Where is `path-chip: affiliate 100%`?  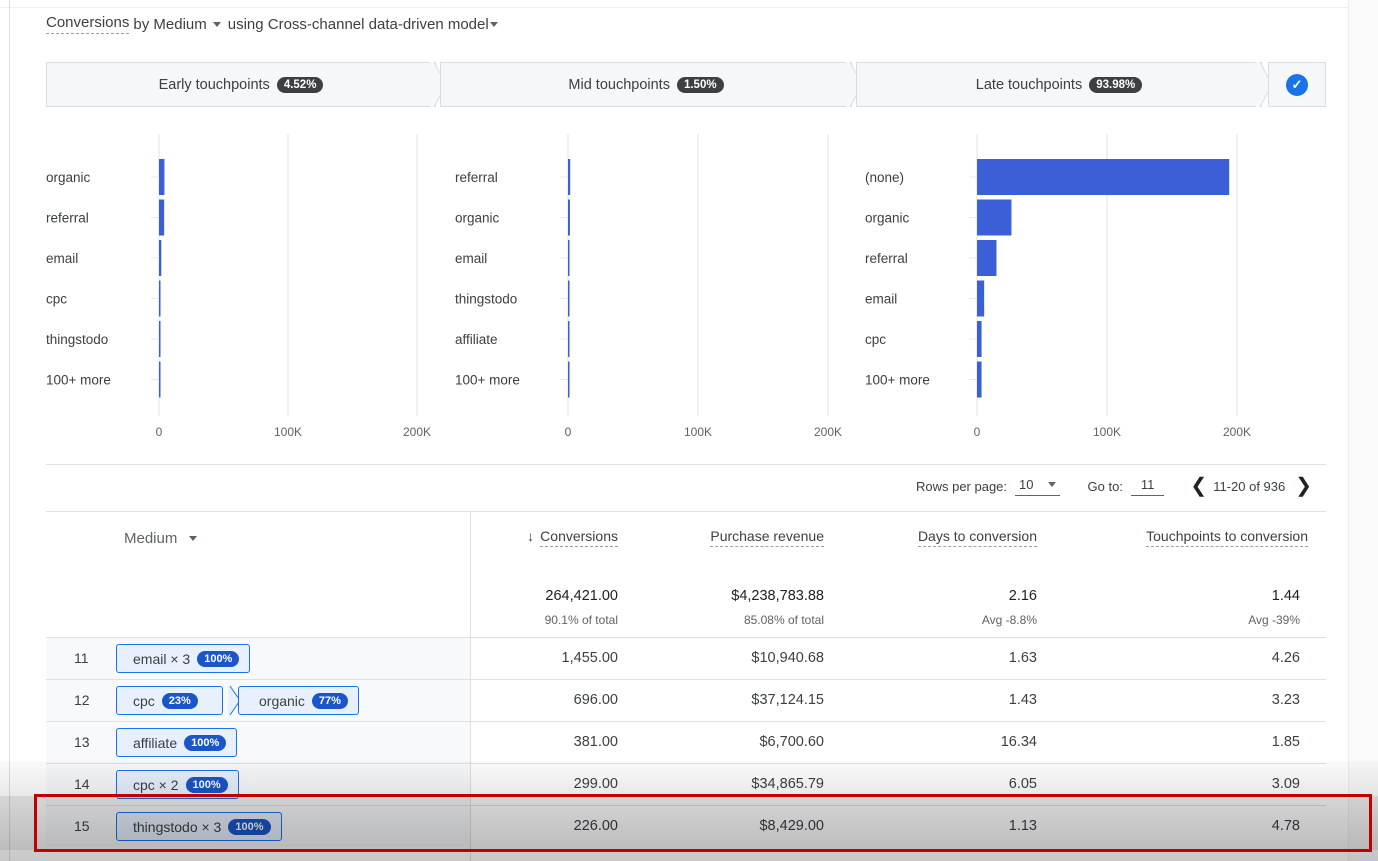
path-chip: affiliate 100% is located at coordinates (177, 742).